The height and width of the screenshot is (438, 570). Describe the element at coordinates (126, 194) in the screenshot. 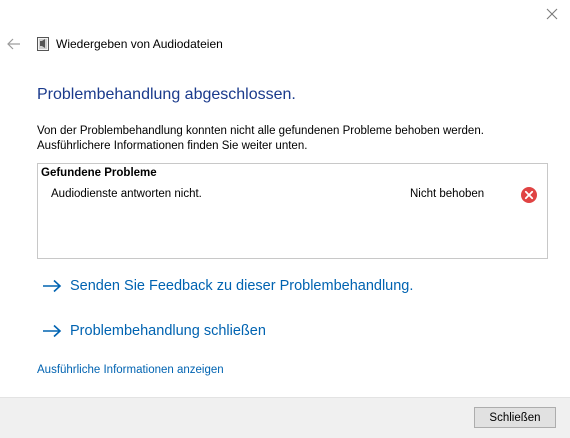

I see `problem-description: Audiodienste antworten nicht.` at that location.